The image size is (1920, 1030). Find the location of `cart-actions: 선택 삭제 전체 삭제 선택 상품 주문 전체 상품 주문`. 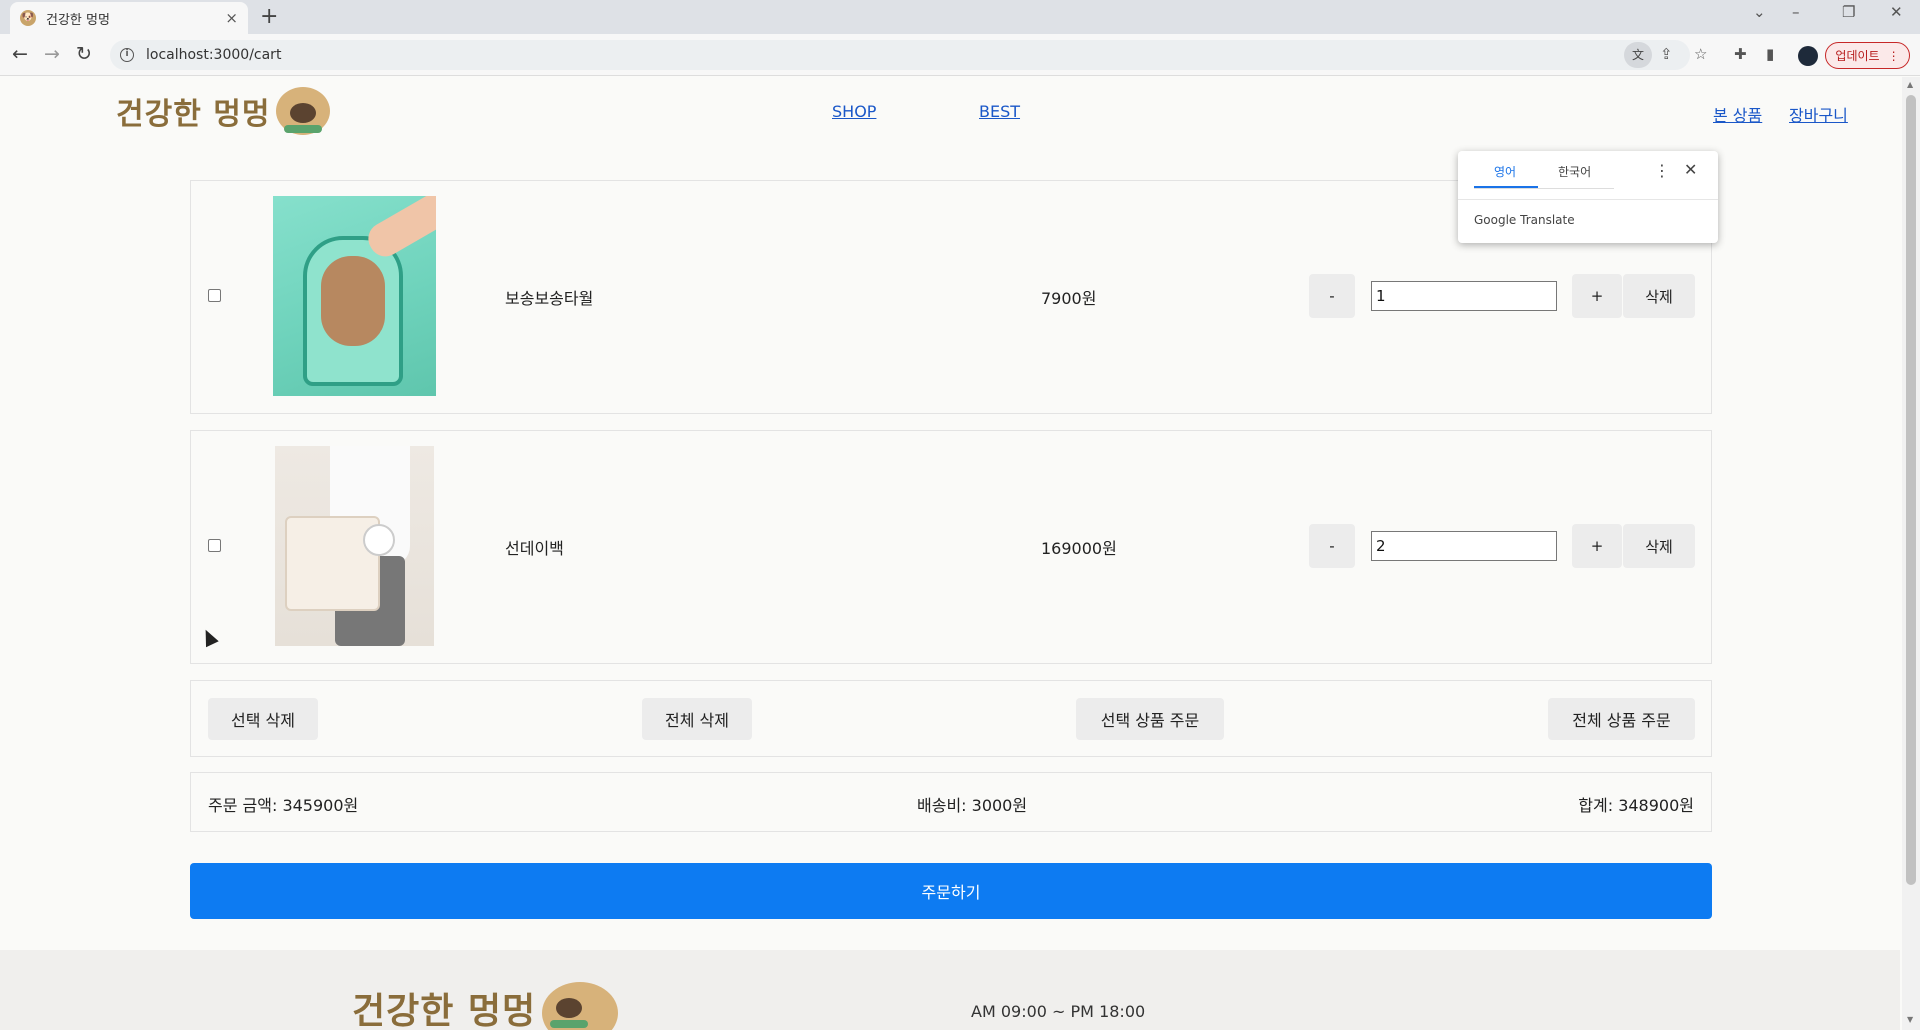

cart-actions: 선택 삭제 전체 삭제 선택 상품 주문 전체 상품 주문 is located at coordinates (951, 718).